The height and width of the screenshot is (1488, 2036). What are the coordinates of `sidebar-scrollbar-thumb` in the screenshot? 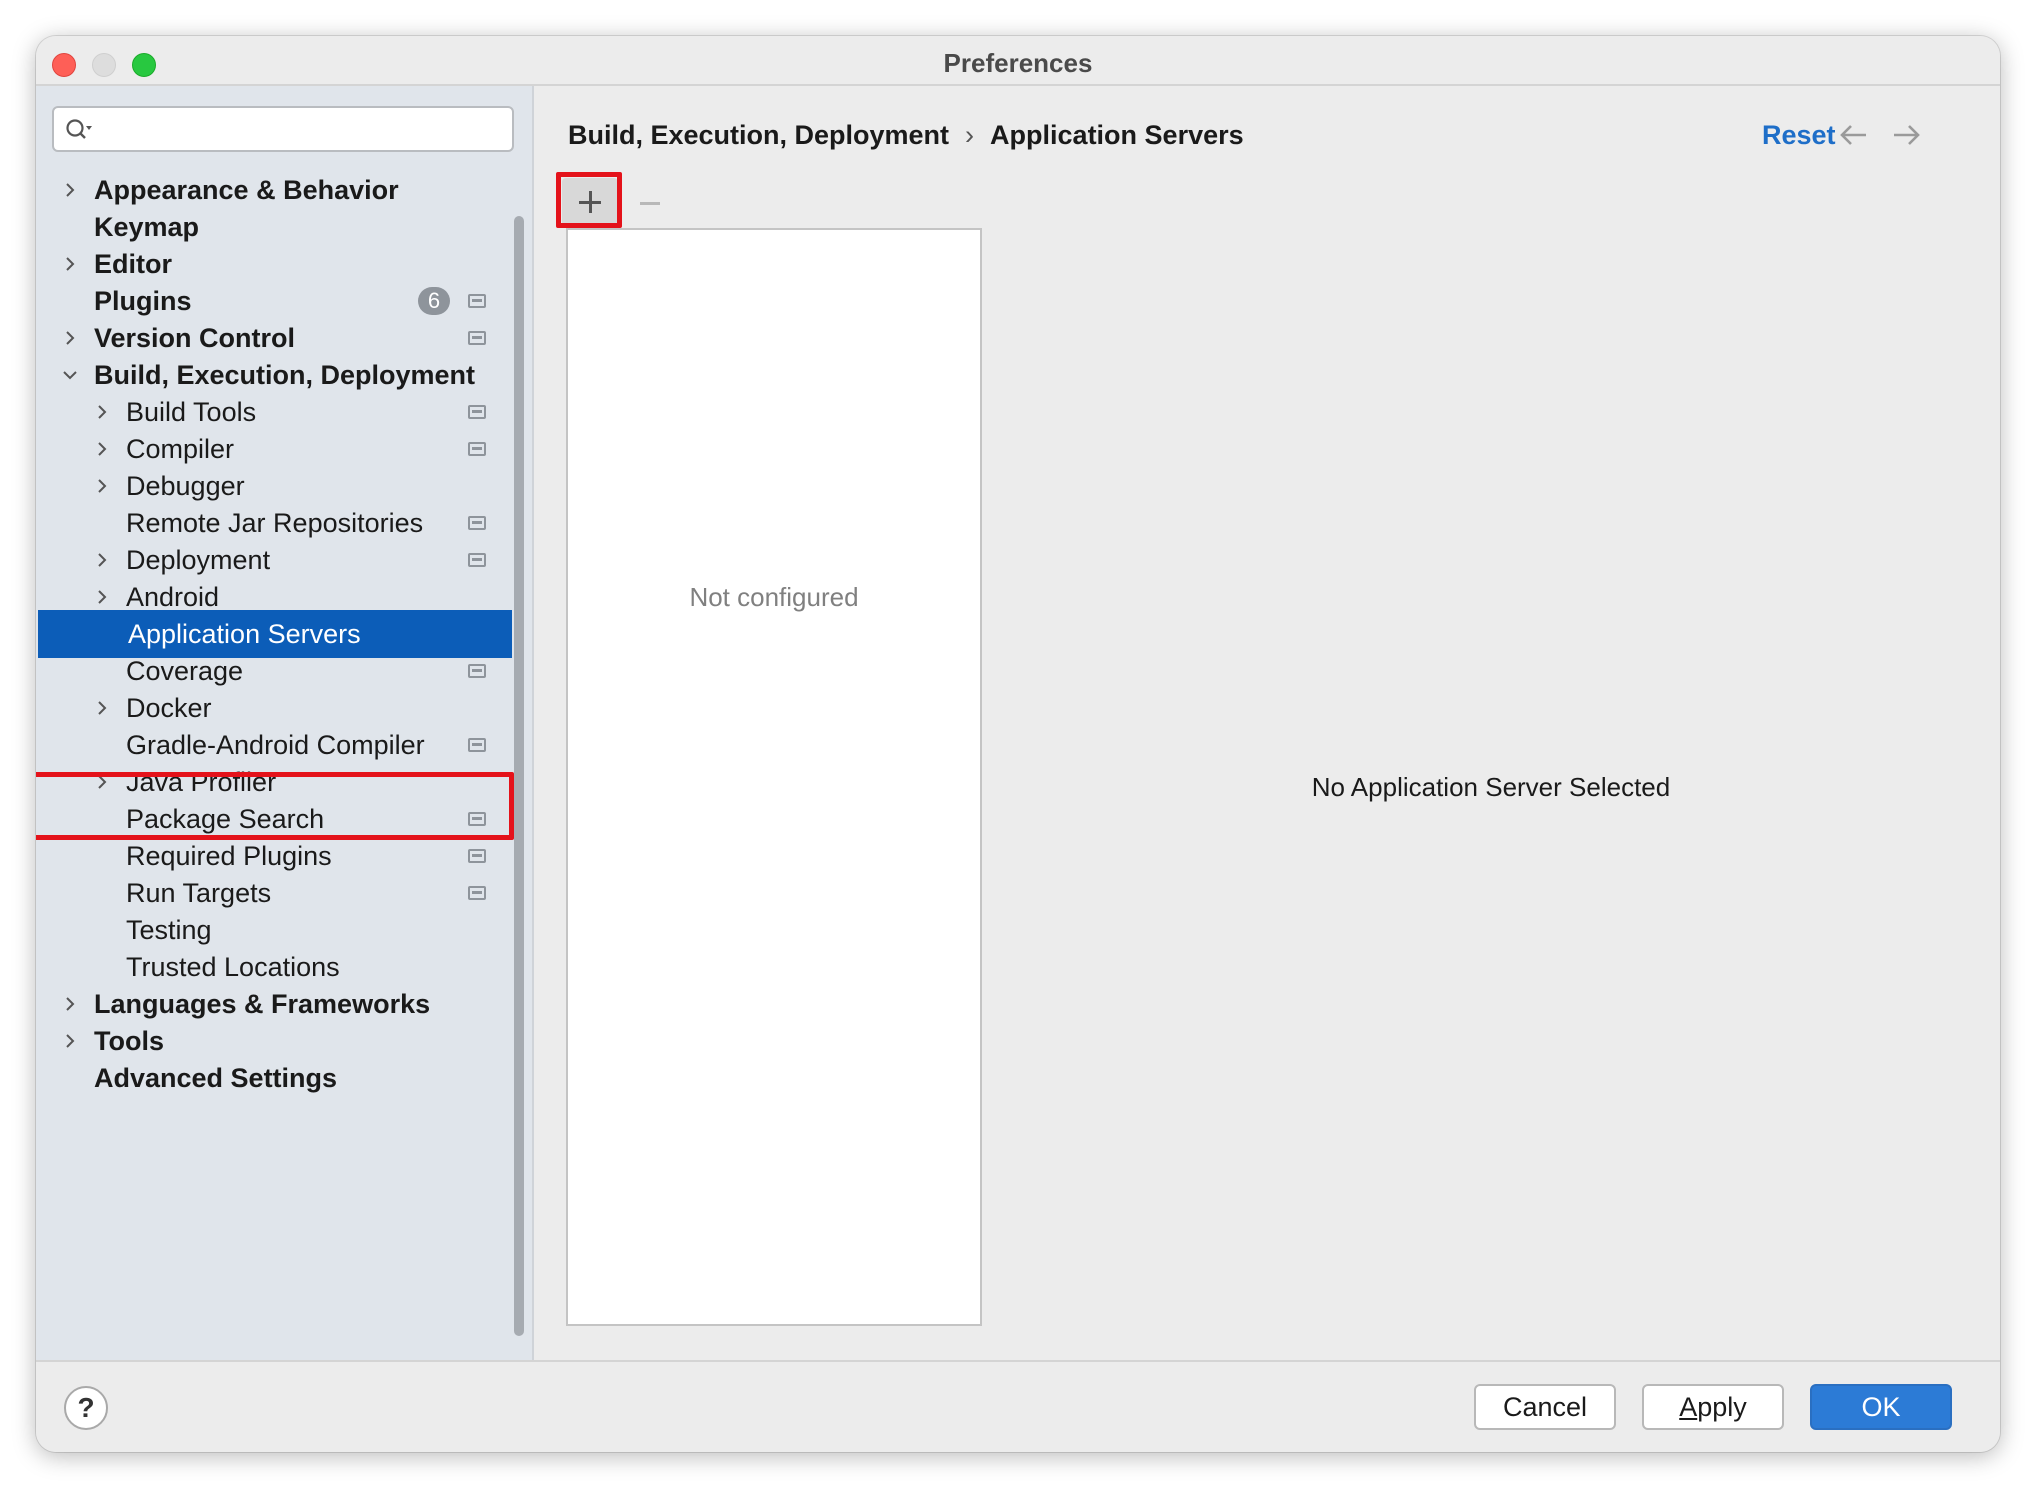 It's located at (519, 776).